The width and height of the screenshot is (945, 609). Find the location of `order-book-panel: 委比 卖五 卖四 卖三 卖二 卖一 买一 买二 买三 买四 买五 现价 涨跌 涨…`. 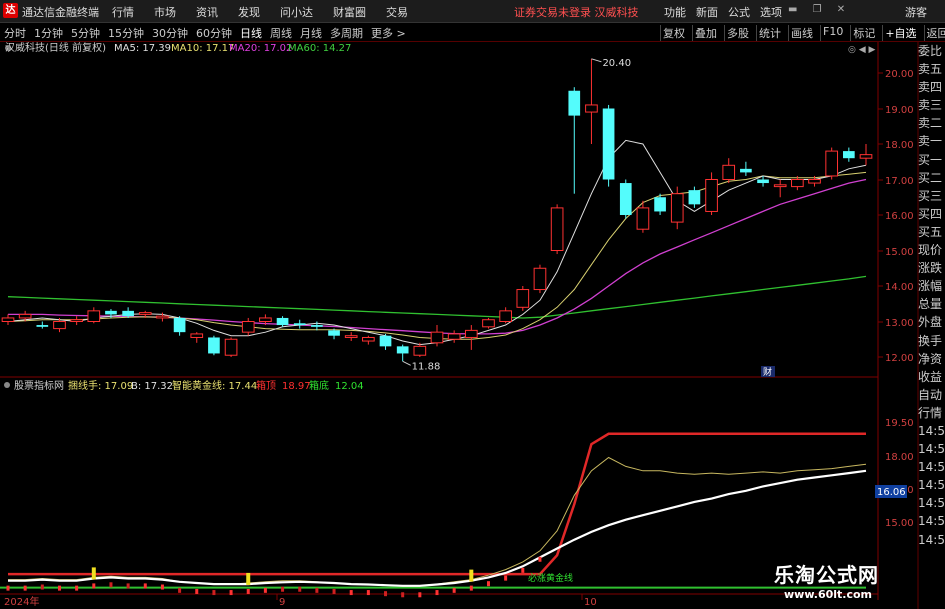

order-book-panel: 委比 卖五 卖四 卖三 卖二 卖一 买一 买二 买三 买四 买五 现价 涨跌 涨… is located at coordinates (931, 295).